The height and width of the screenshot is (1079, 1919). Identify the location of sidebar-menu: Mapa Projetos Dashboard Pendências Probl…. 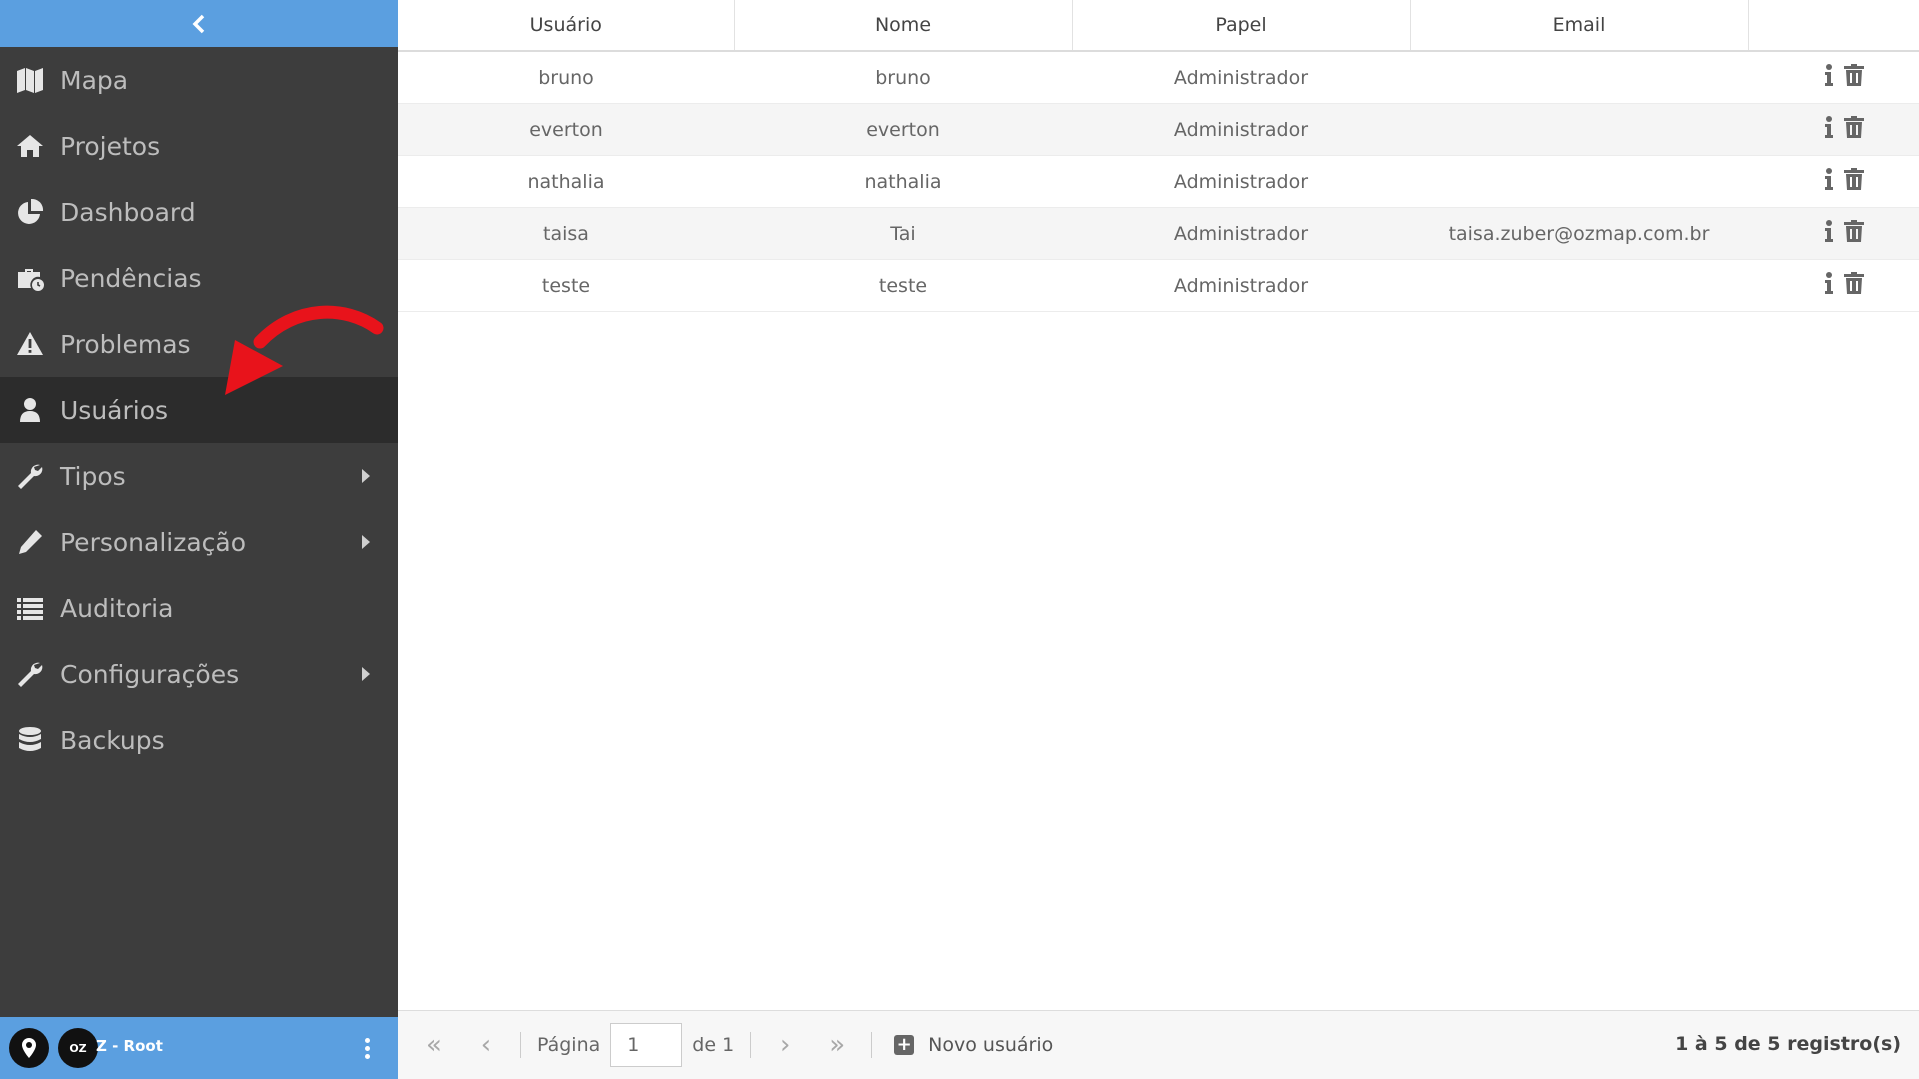
(199, 410).